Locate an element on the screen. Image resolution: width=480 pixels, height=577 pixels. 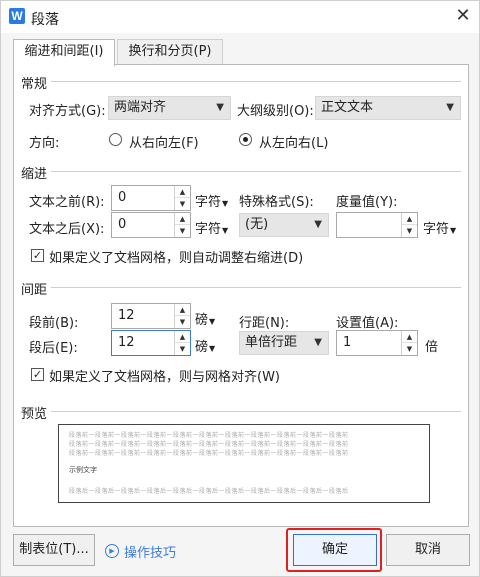
close-icon: ✕ is located at coordinates (463, 16).